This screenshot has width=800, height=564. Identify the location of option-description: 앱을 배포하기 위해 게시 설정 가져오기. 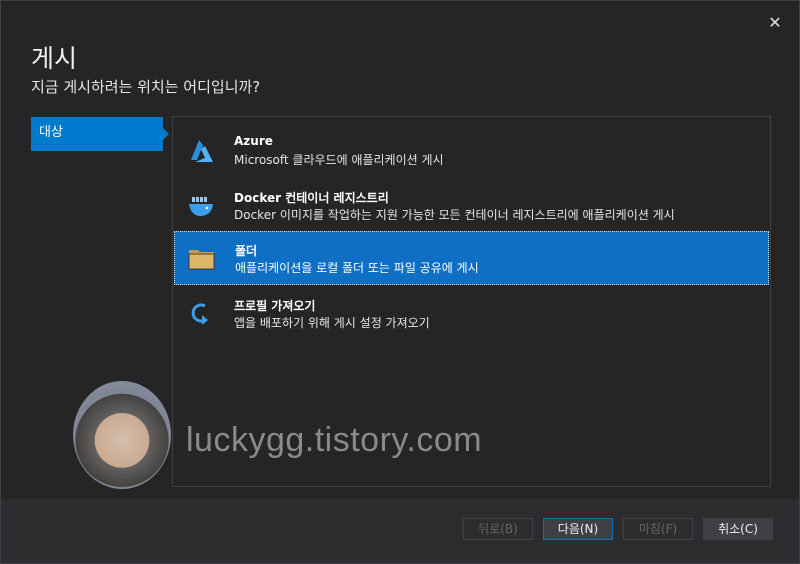
(332, 323).